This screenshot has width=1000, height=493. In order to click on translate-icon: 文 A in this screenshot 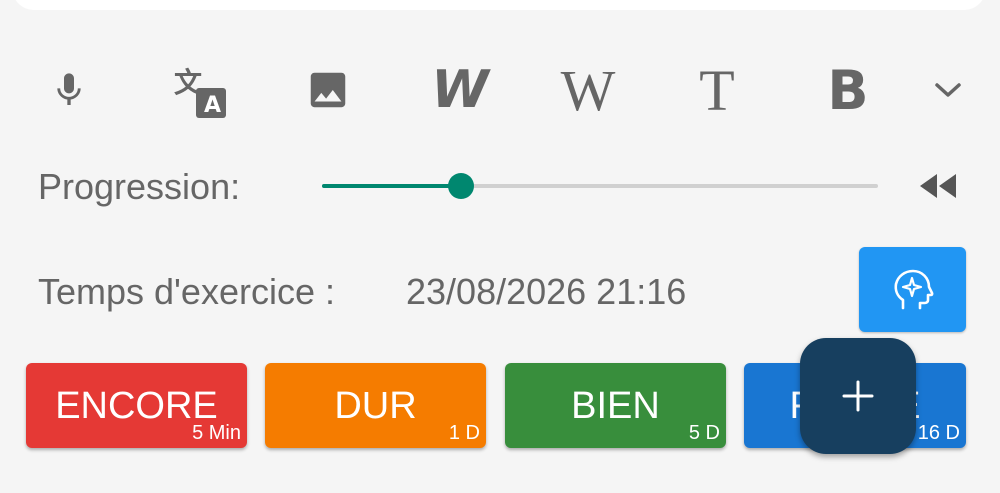, I will do `click(200, 92)`.